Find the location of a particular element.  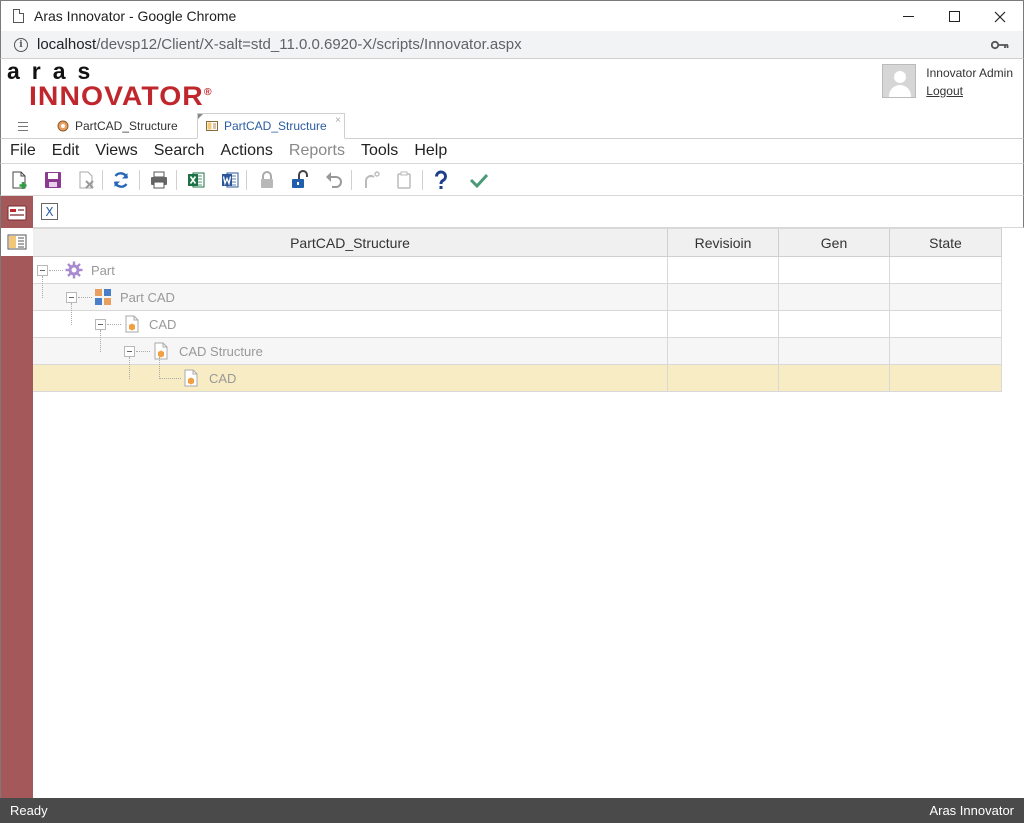

sidebar-item-structure is located at coordinates (17, 242).